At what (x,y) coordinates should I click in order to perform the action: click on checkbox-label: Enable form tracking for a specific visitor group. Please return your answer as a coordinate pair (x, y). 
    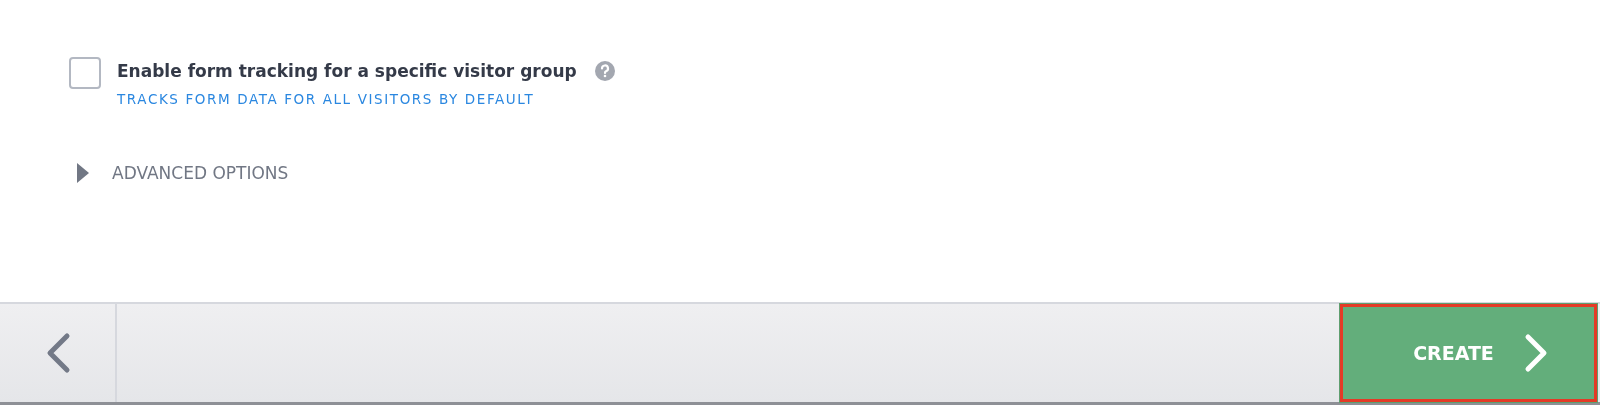
    Looking at the image, I should click on (347, 71).